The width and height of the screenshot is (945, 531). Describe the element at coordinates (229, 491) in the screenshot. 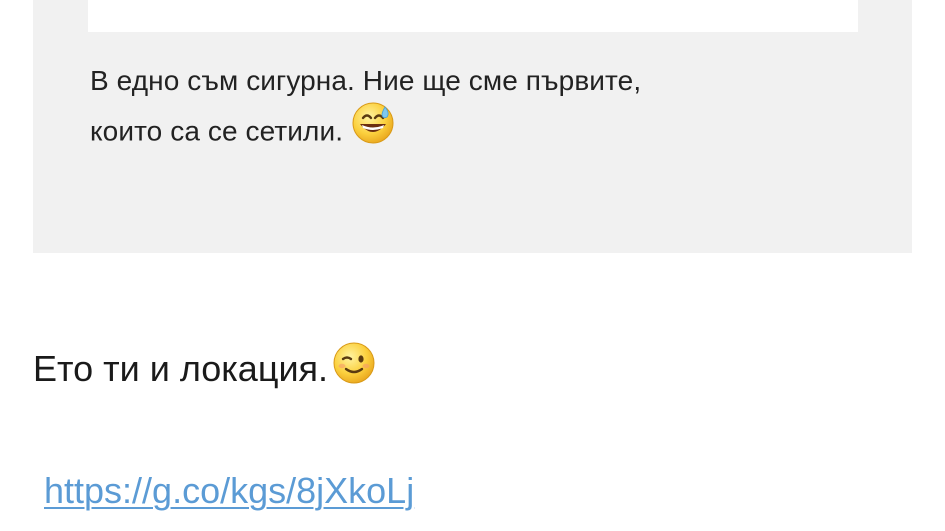

I see `location-link: https://g.co/kgs/8jXkoLj` at that location.